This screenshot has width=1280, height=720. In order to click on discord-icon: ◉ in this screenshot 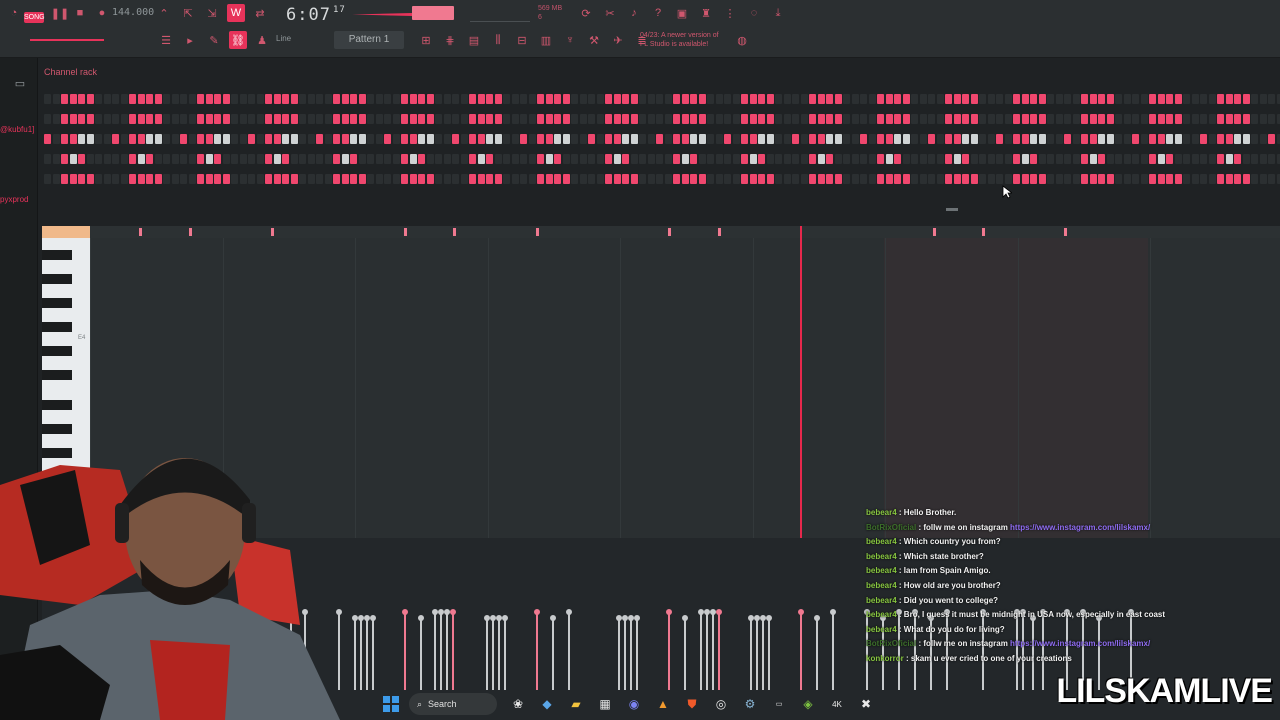, I will do `click(634, 704)`.